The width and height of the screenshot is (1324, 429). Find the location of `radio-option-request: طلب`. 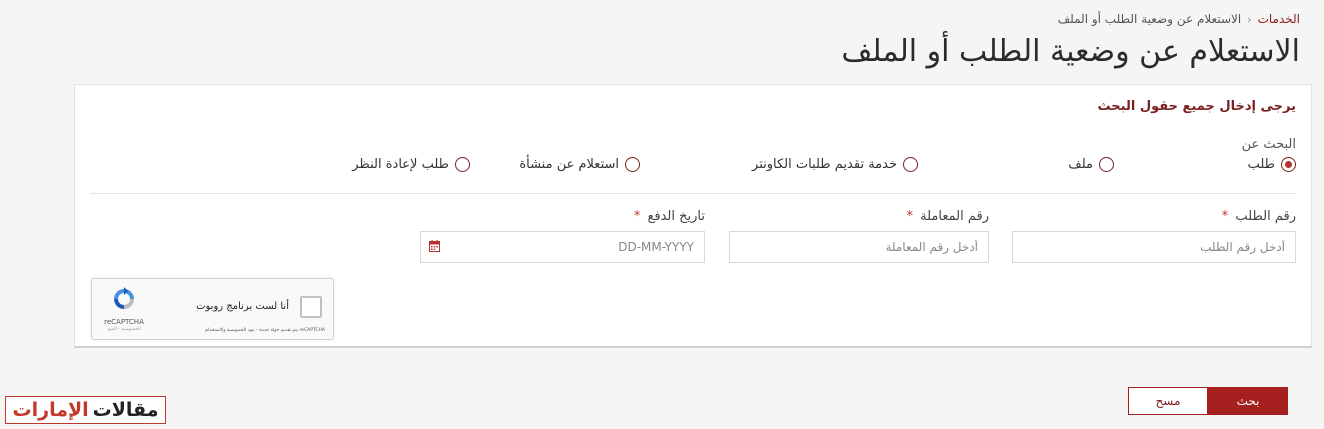

radio-option-request: طلب is located at coordinates (1272, 164).